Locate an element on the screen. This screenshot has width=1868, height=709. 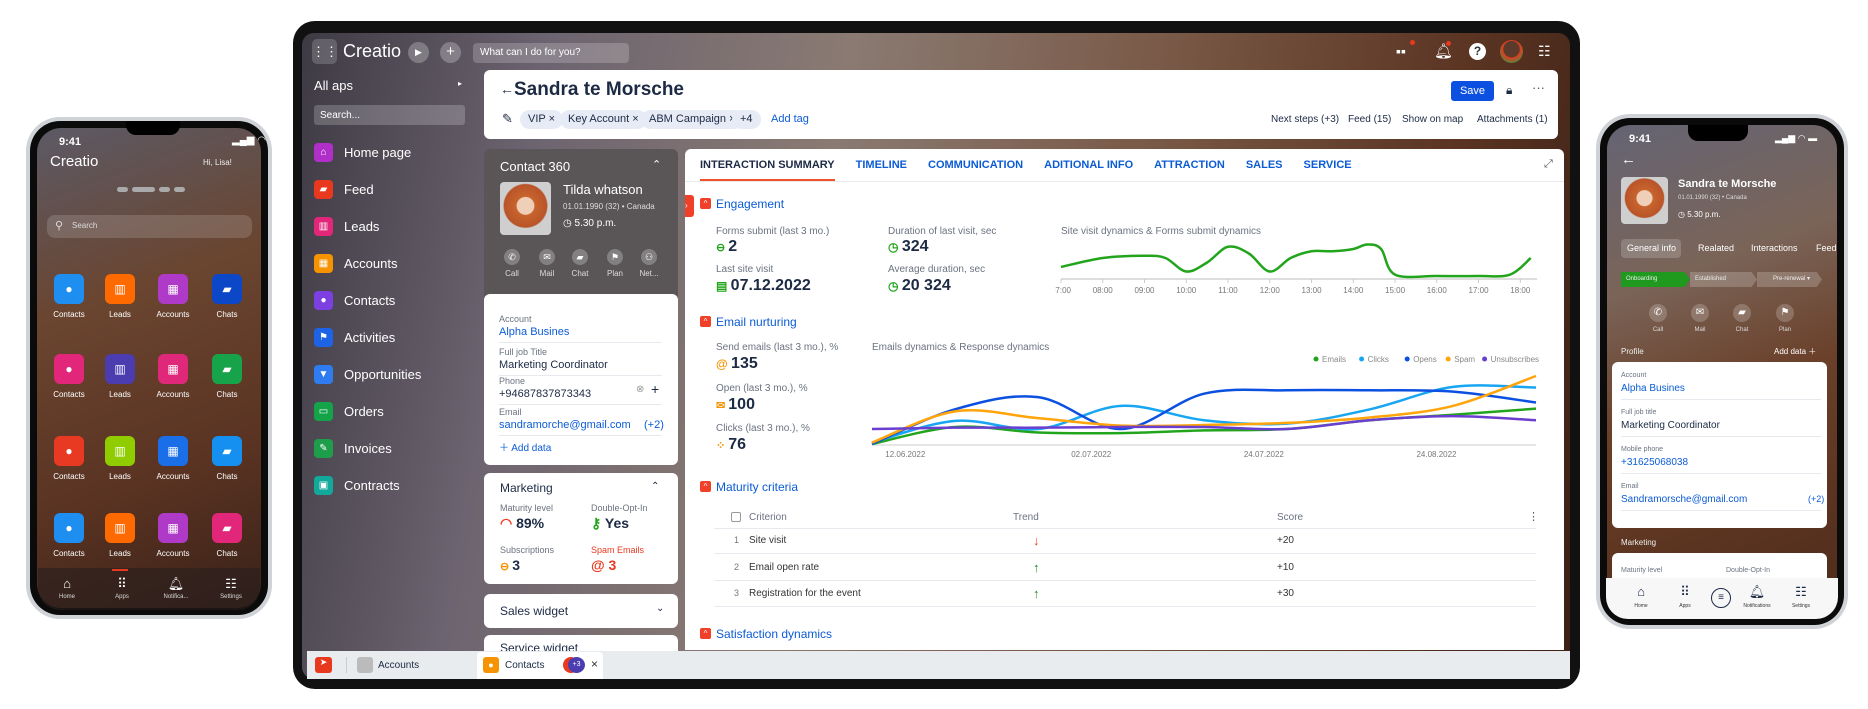
tag-vip: VIP × is located at coordinates (542, 119).